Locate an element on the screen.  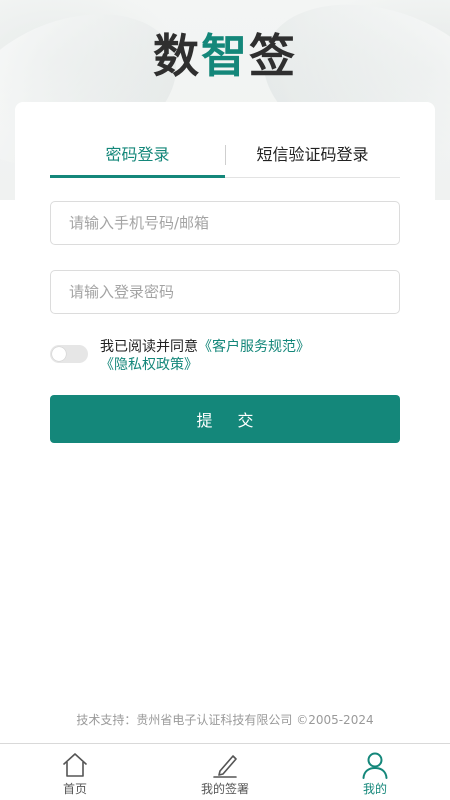
logo-text-part-3: 签 is located at coordinates (273, 56).